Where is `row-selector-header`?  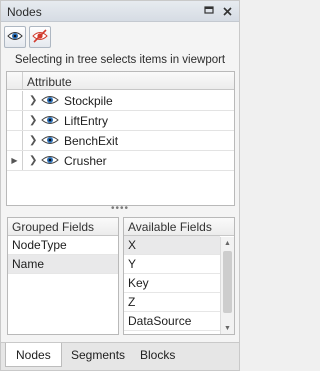
row-selector-header is located at coordinates (15, 80).